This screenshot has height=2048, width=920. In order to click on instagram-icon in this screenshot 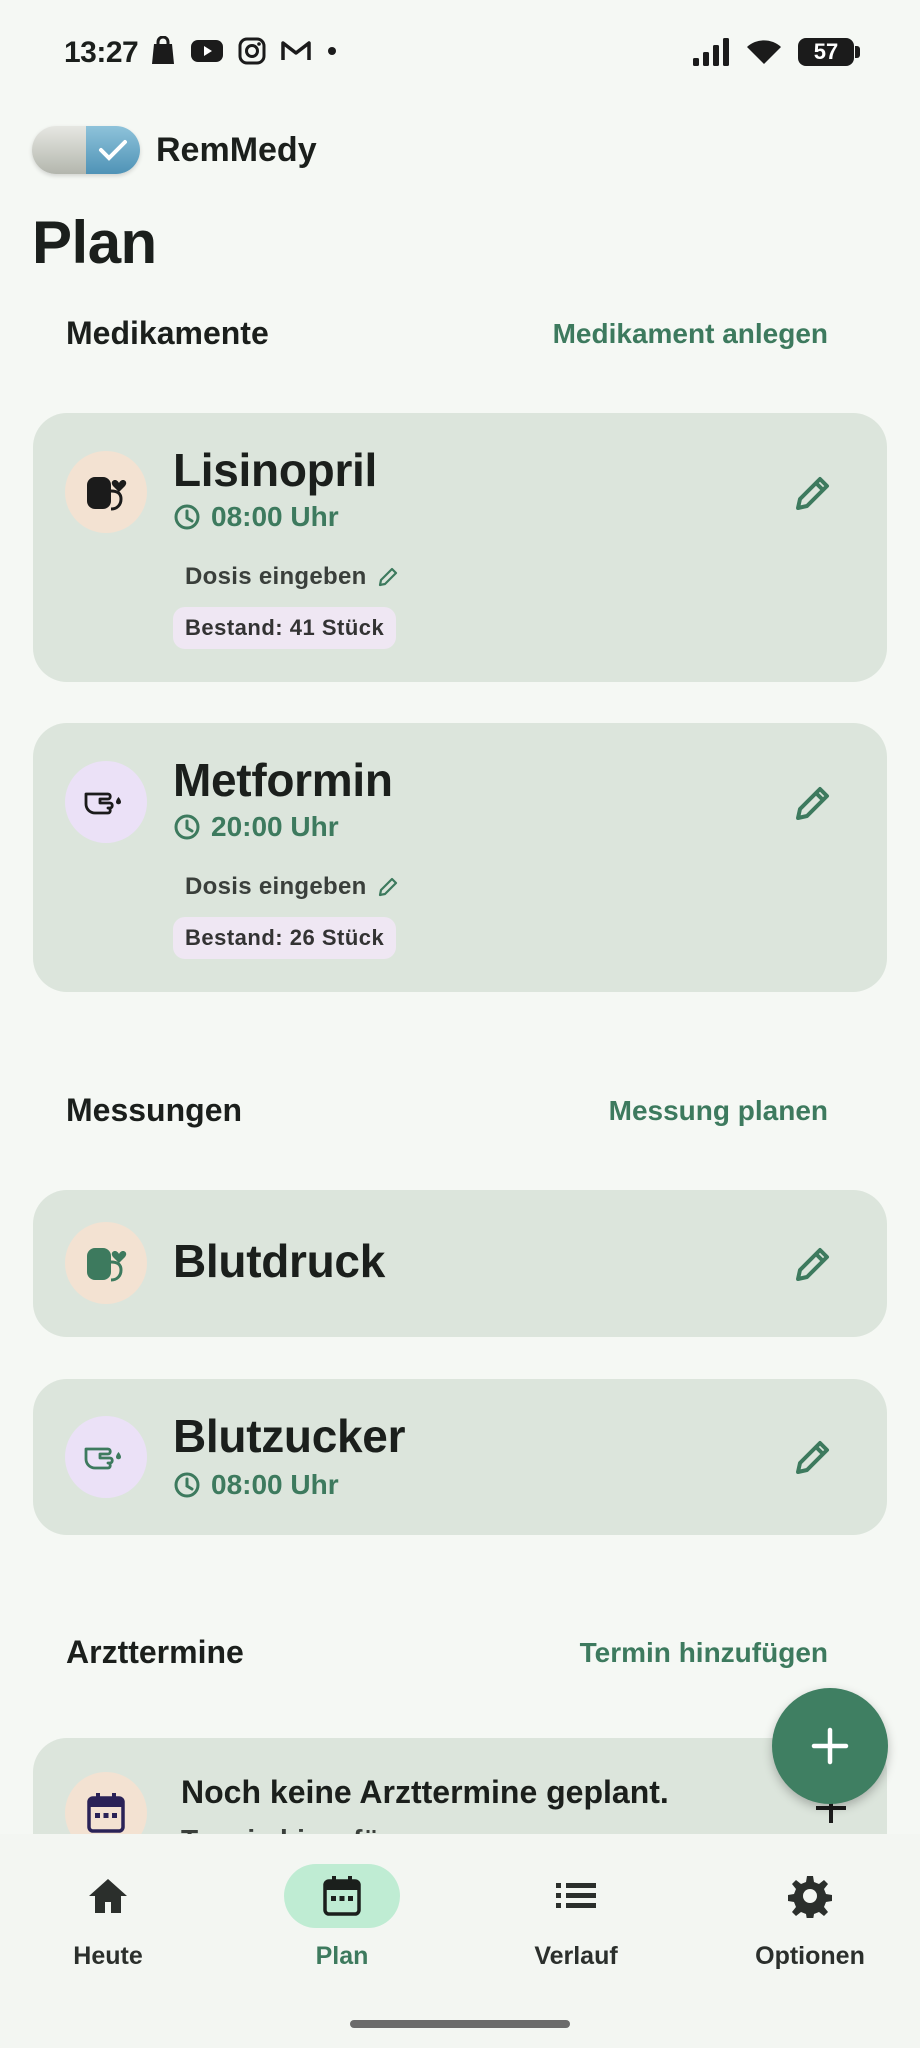, I will do `click(252, 51)`.